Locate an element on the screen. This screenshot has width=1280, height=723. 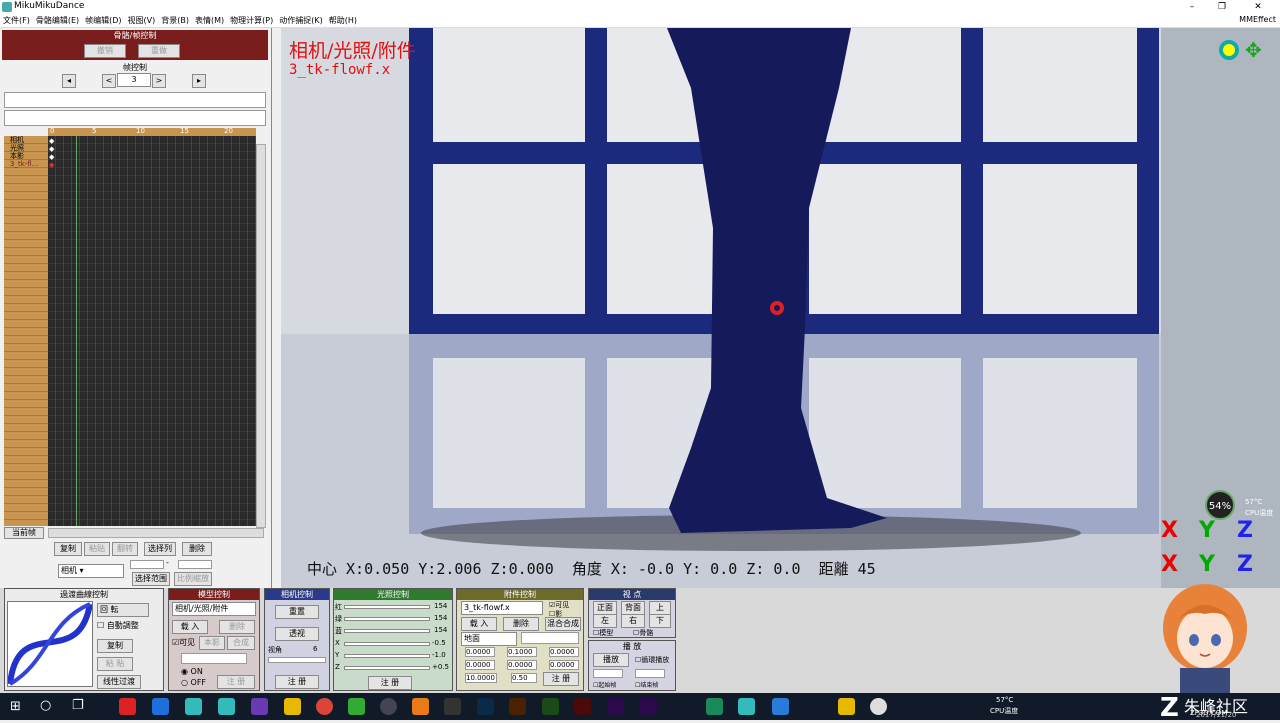
accessory-rz-input: 0.0000 is located at coordinates (564, 665).